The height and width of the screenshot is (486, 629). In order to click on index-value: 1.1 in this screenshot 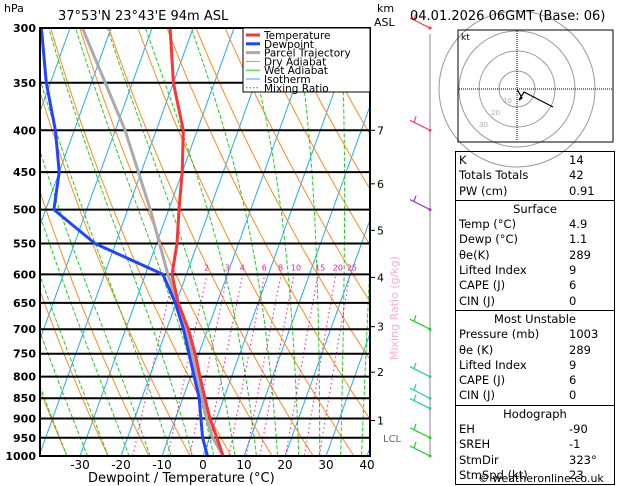, I will do `click(578, 239)`.